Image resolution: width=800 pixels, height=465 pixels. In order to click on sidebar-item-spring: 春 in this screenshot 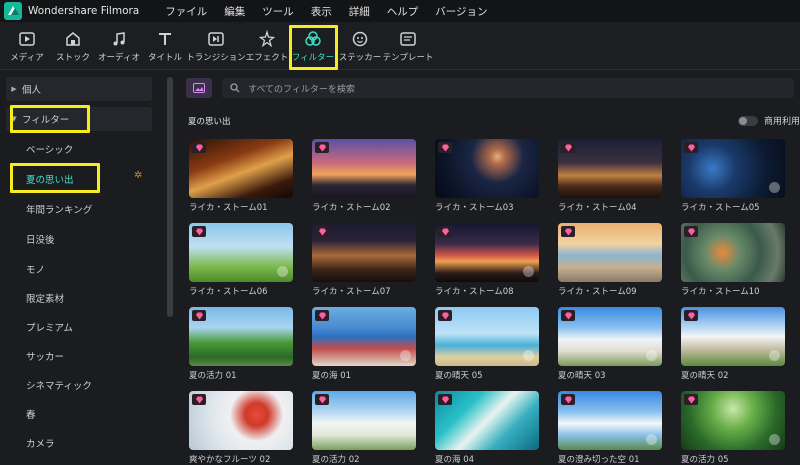, I will do `click(79, 414)`.